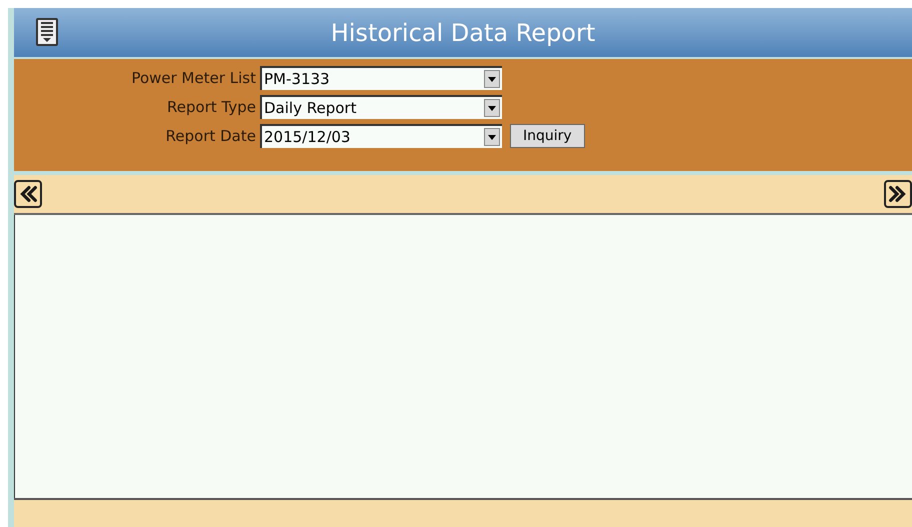 The height and width of the screenshot is (527, 912). What do you see at coordinates (381, 78) in the screenshot?
I see `dropdown-field: PM-3133` at bounding box center [381, 78].